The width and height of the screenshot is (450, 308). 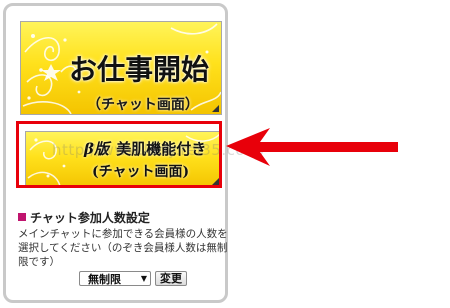 What do you see at coordinates (104, 279) in the screenshot?
I see `participant-limit-value: 無制限` at bounding box center [104, 279].